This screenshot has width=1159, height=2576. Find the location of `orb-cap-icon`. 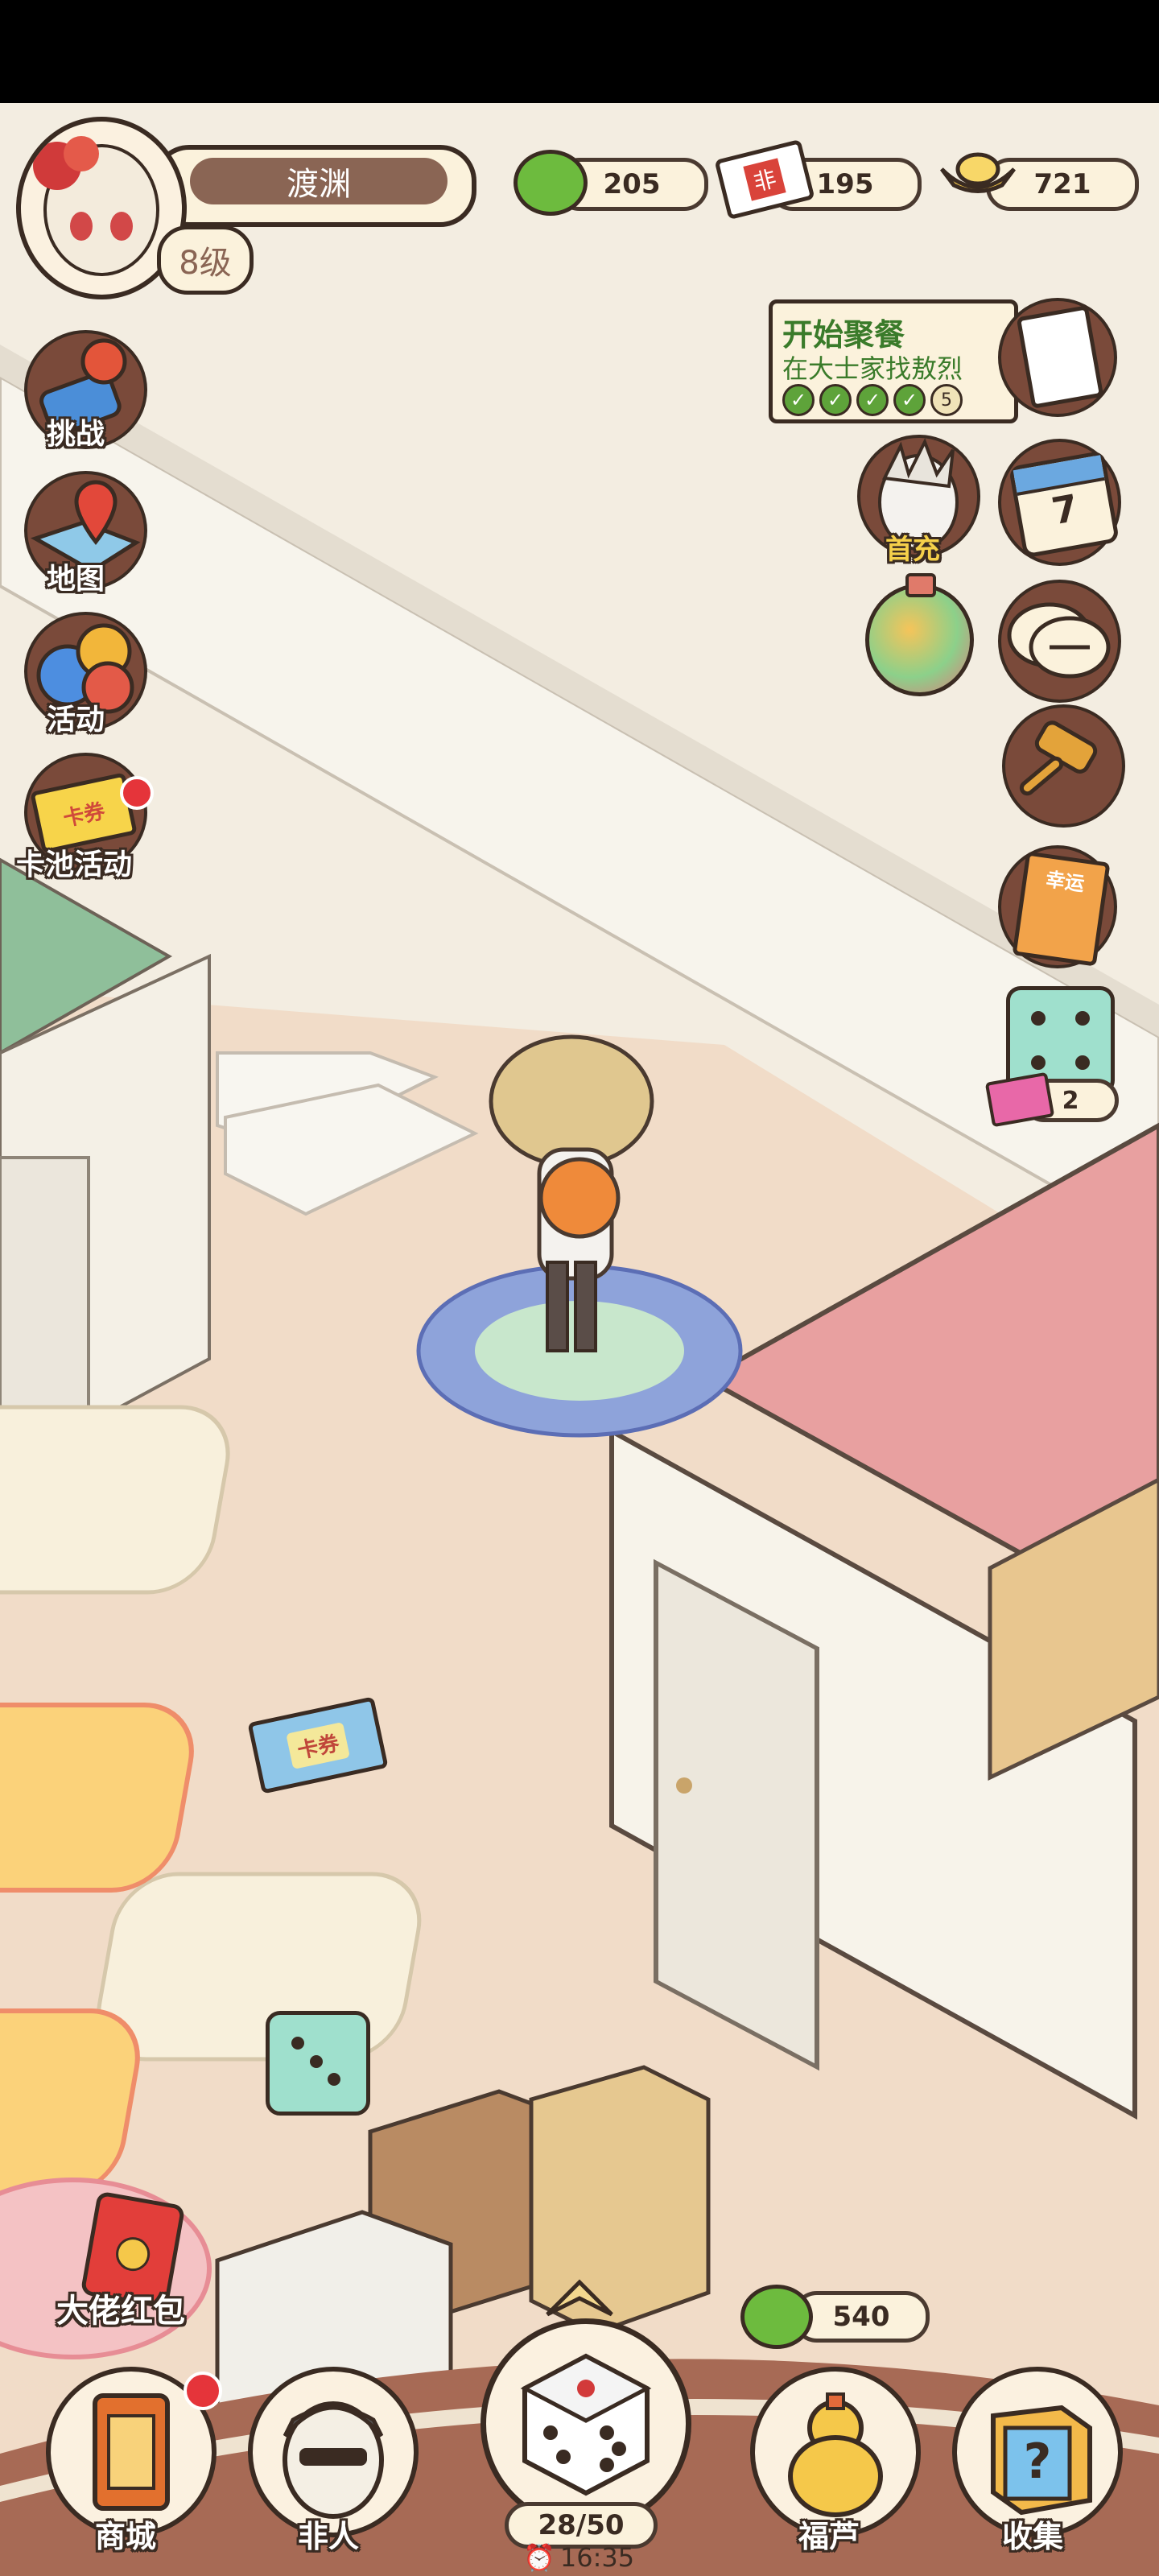

orb-cap-icon is located at coordinates (921, 585).